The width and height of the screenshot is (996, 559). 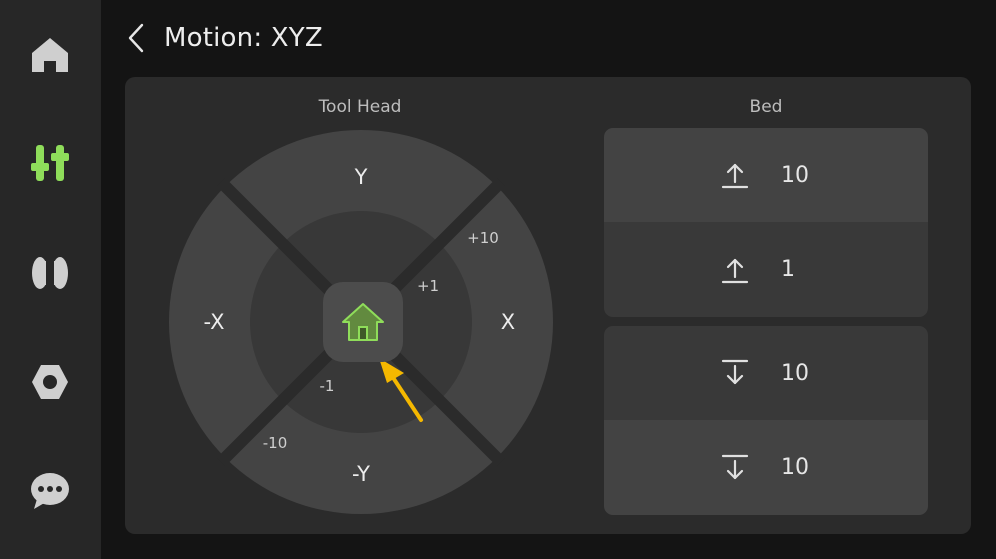 I want to click on x-plus-button: X, so click(x=508, y=322).